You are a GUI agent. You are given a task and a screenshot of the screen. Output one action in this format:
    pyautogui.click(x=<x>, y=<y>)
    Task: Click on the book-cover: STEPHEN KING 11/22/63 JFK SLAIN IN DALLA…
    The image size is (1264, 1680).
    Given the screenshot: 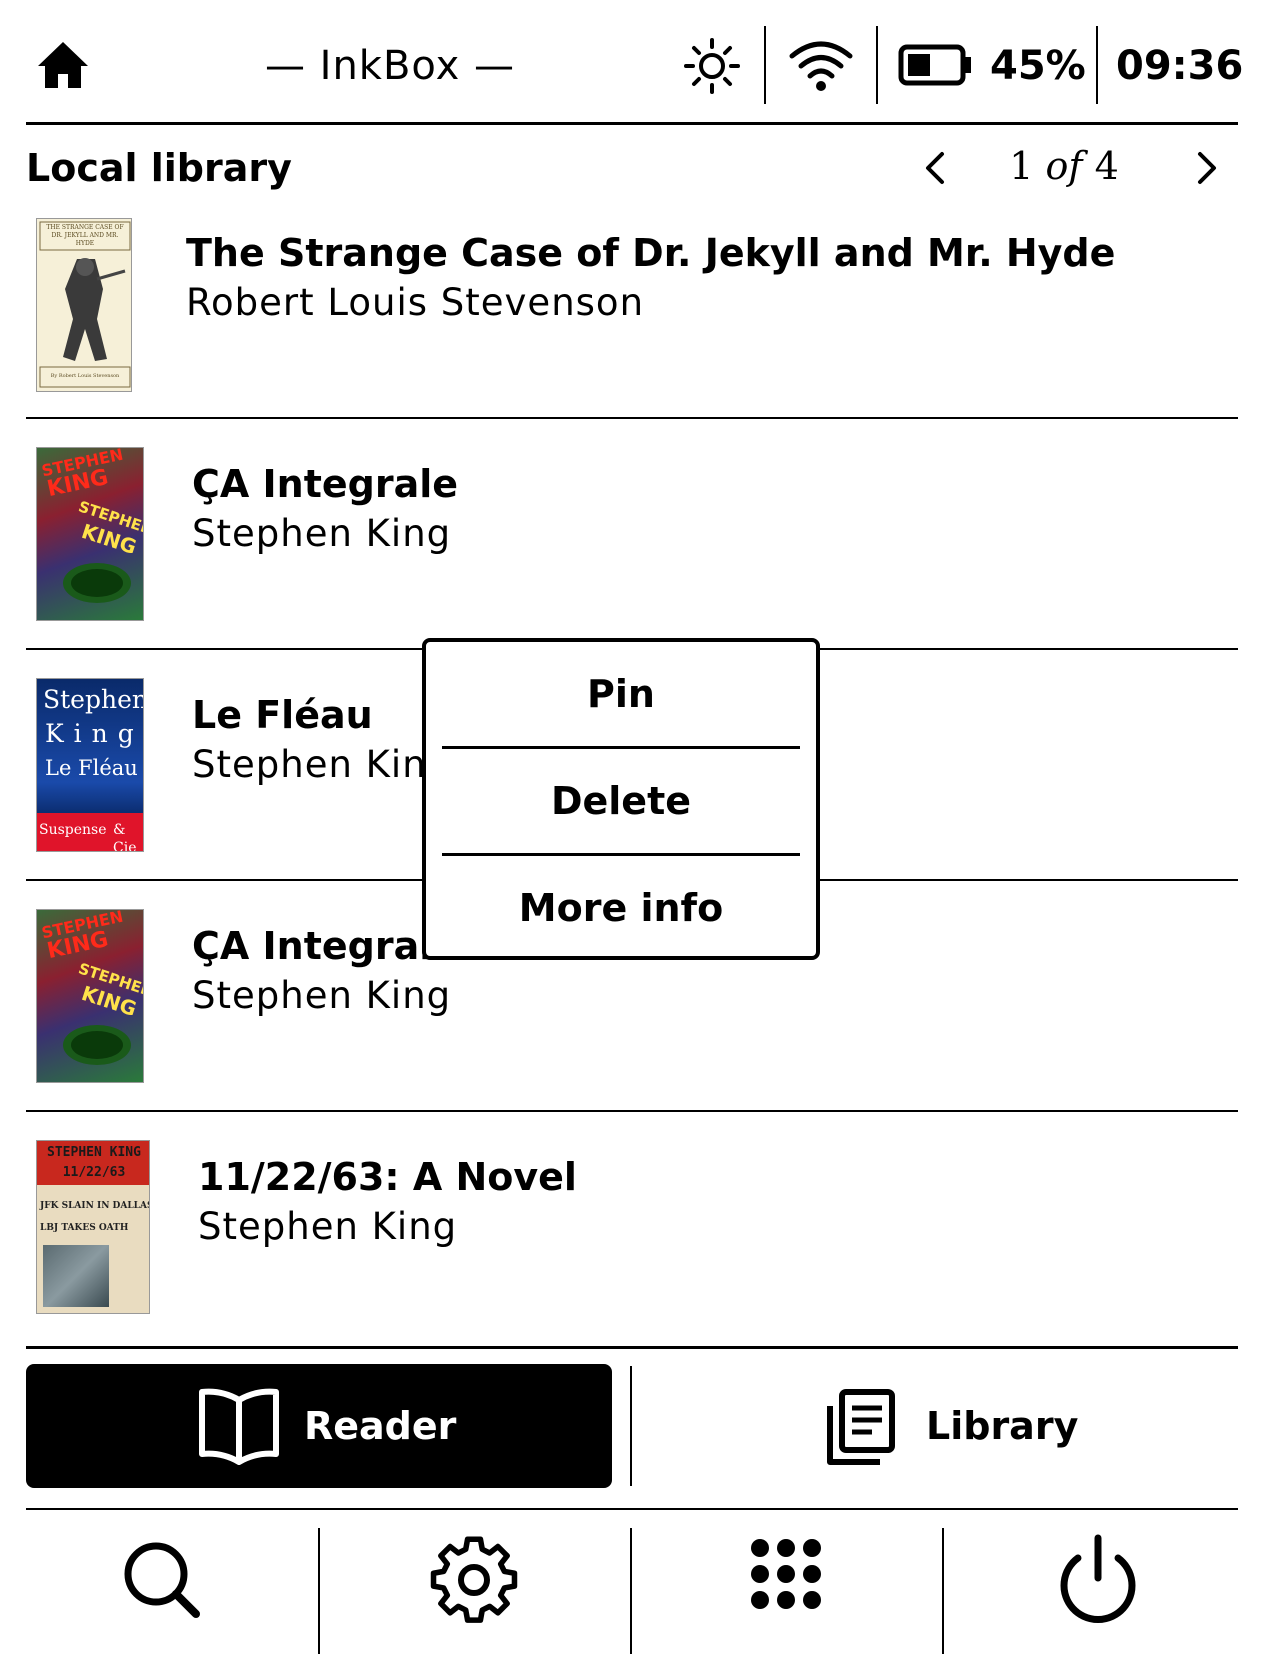 What is the action you would take?
    pyautogui.click(x=93, y=1227)
    